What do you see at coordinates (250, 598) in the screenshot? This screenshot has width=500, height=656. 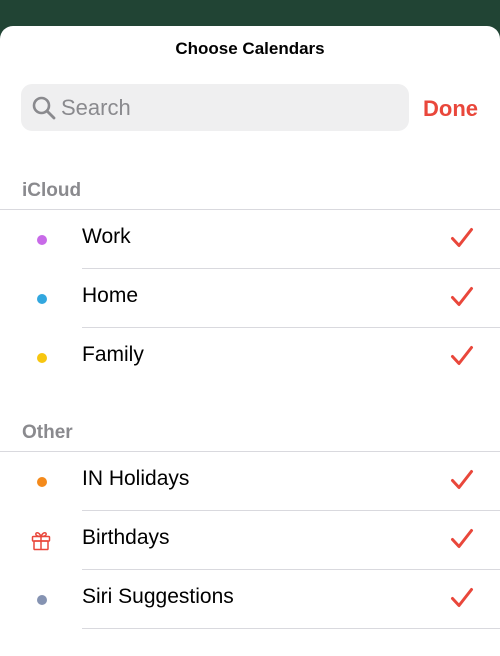 I see `calendar-row-siri-suggestions: Siri Suggestions` at bounding box center [250, 598].